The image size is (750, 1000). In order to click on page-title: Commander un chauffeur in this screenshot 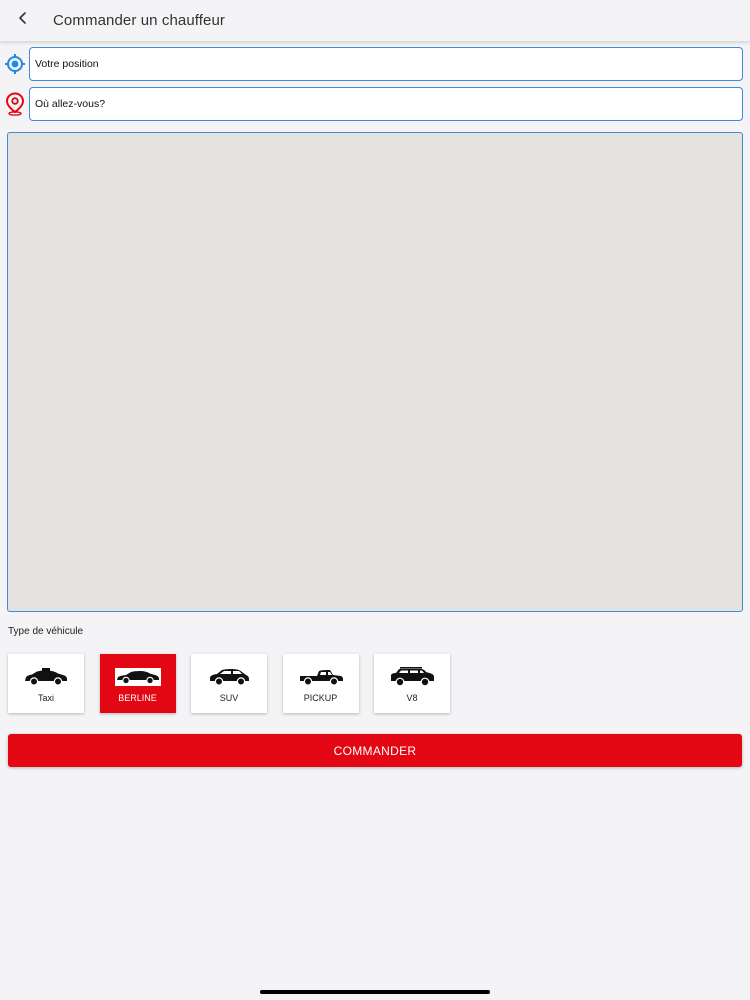, I will do `click(139, 20)`.